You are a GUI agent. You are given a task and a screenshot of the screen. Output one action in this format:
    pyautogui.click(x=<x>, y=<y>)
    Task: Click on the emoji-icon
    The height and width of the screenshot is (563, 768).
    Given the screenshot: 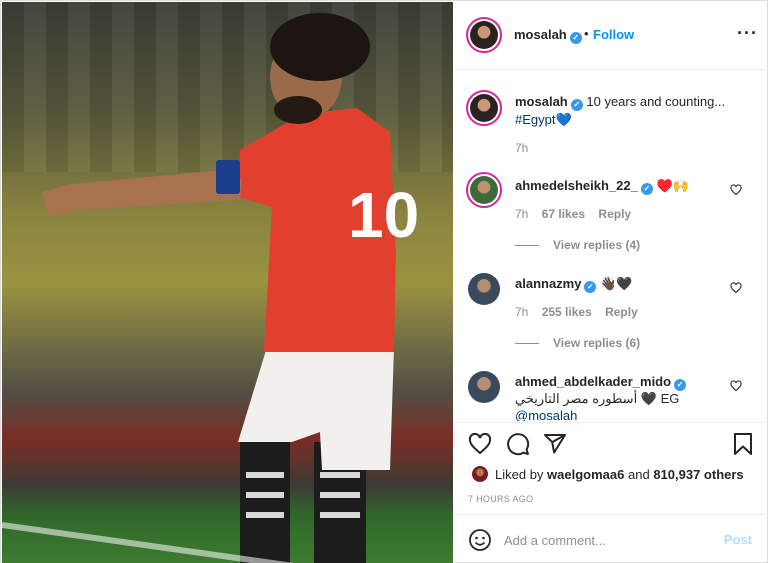 What is the action you would take?
    pyautogui.click(x=480, y=540)
    